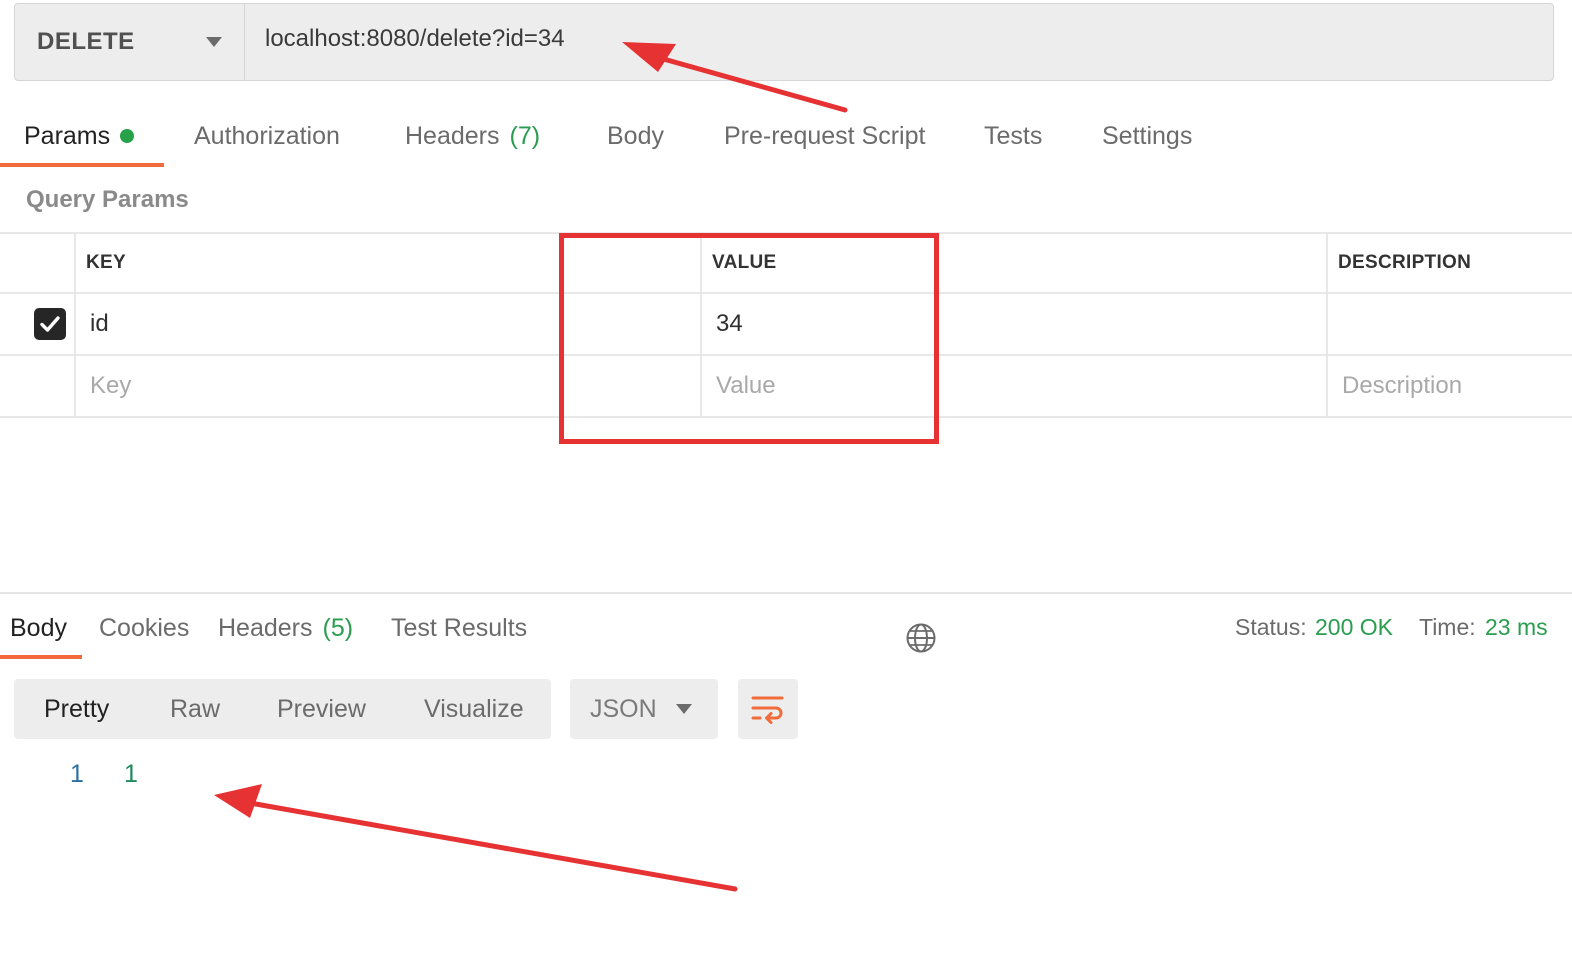 Image resolution: width=1572 pixels, height=974 pixels. I want to click on status-value: 200 OK, so click(1354, 627).